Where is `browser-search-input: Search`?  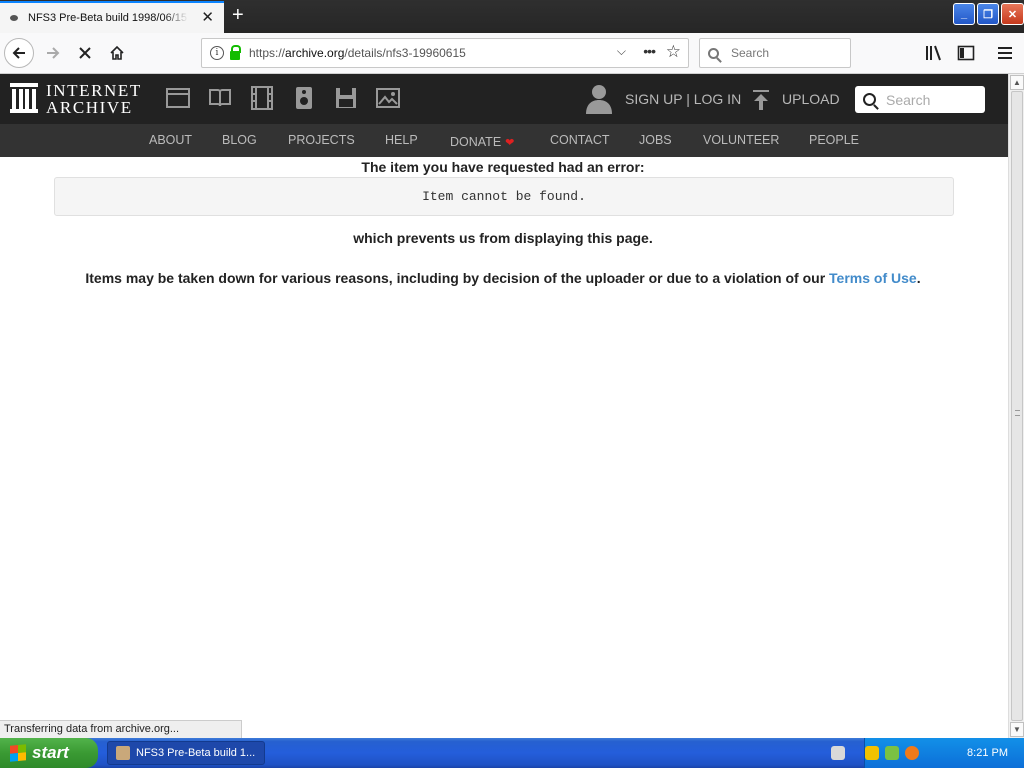
browser-search-input: Search is located at coordinates (775, 53).